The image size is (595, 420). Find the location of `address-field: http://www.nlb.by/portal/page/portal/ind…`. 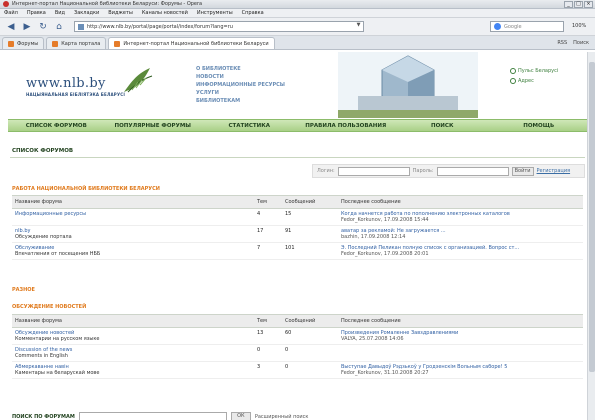

address-field: http://www.nlb.by/portal/page/portal/ind… is located at coordinates (219, 26).